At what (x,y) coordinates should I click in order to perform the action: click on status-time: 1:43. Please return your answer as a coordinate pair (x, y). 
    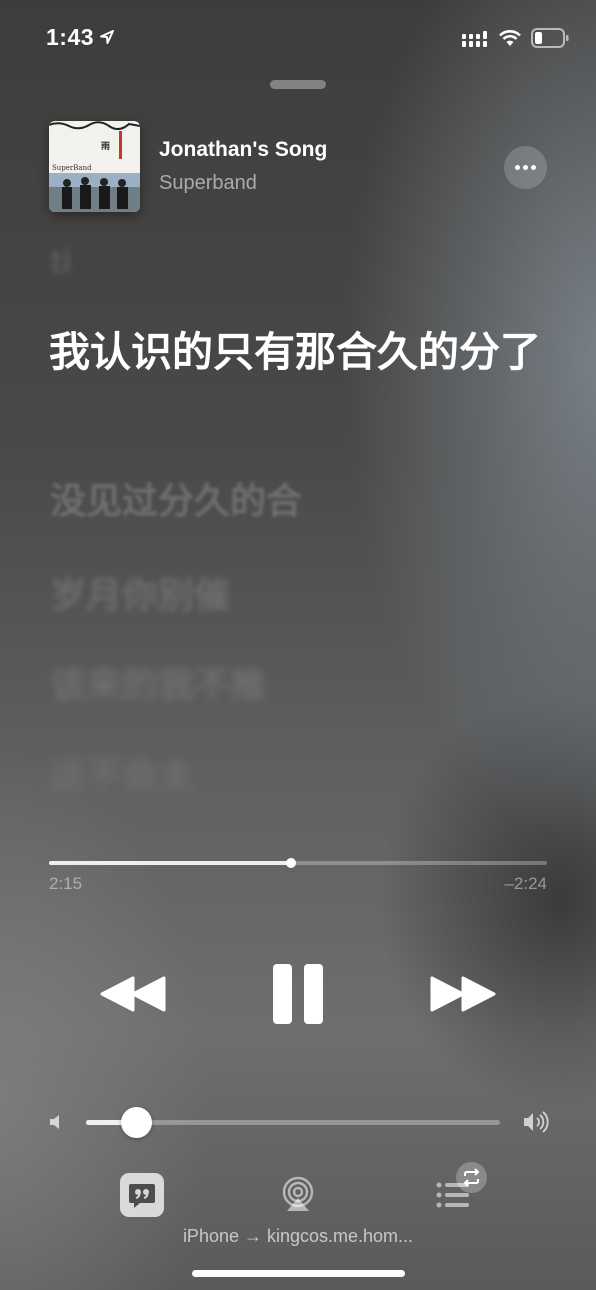
    Looking at the image, I should click on (70, 37).